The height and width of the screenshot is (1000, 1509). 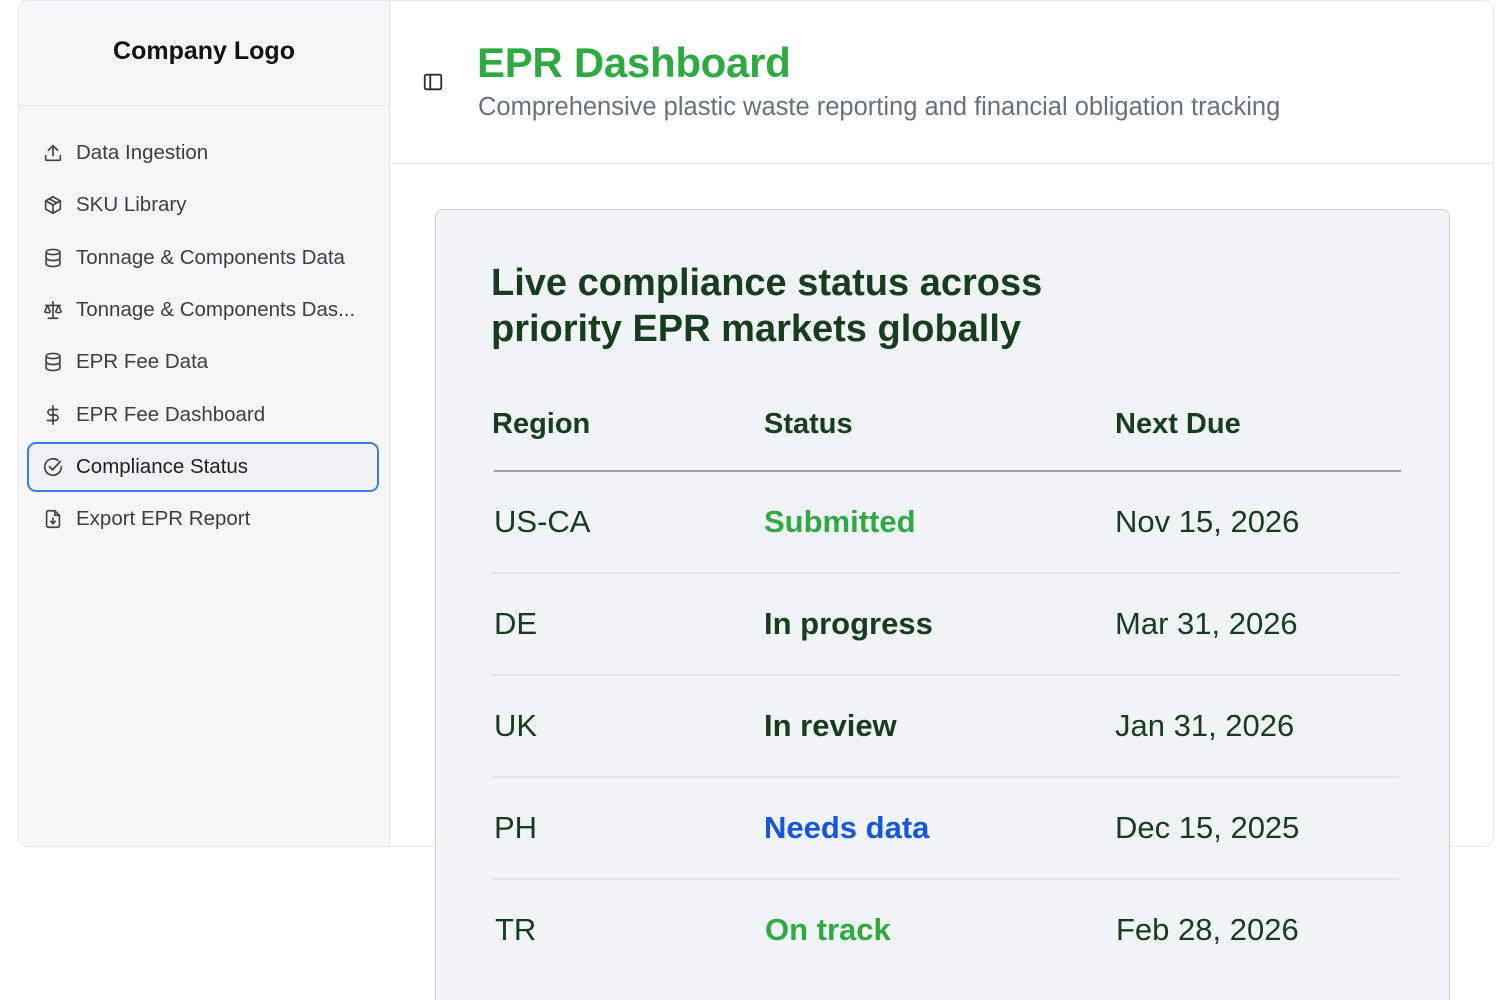 What do you see at coordinates (840, 521) in the screenshot?
I see `status-cell: Submitted` at bounding box center [840, 521].